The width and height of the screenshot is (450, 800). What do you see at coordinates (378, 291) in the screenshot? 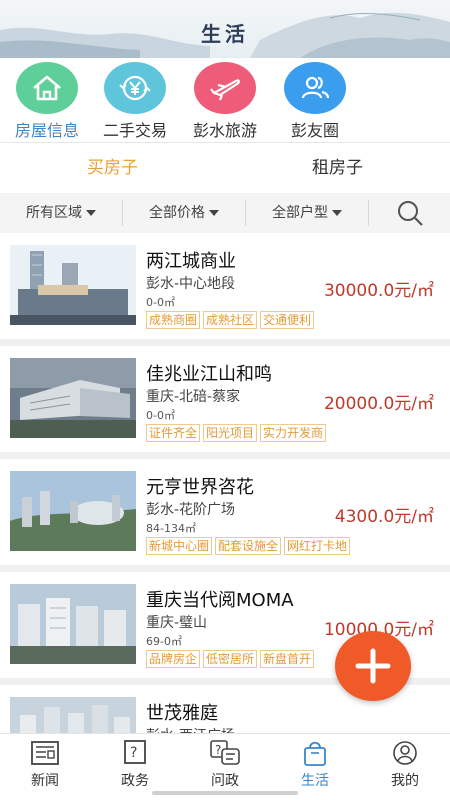
I see `listing-price: 30000.0元/㎡` at bounding box center [378, 291].